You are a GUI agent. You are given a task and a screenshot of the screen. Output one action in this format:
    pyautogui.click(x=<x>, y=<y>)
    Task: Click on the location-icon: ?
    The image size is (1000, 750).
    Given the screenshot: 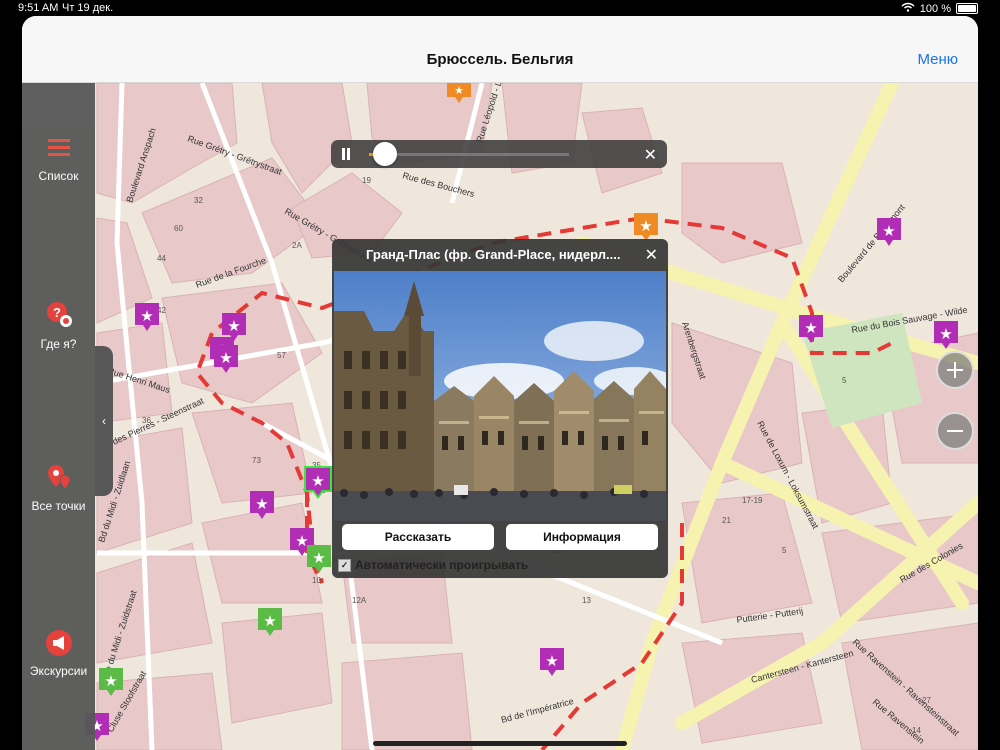 What is the action you would take?
    pyautogui.click(x=59, y=316)
    